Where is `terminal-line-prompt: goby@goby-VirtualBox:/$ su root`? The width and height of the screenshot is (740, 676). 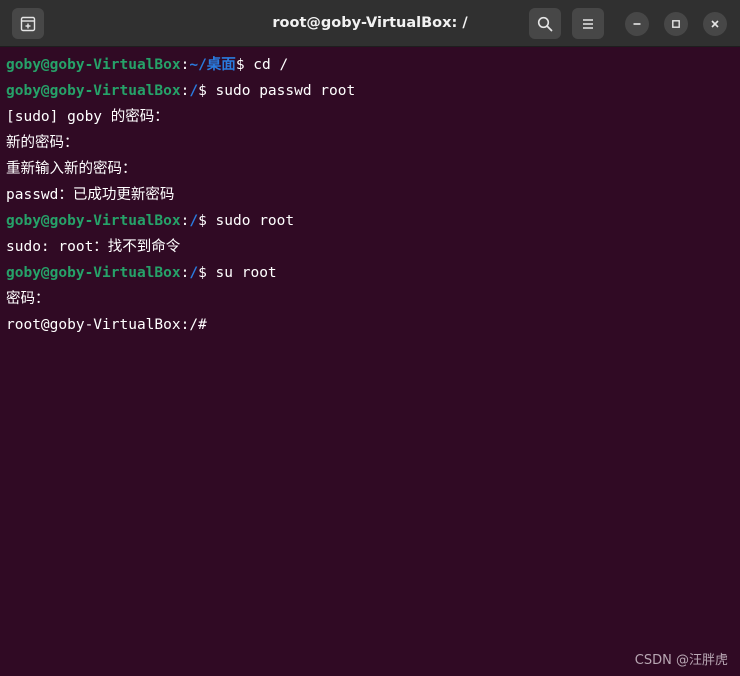 terminal-line-prompt: goby@goby-VirtualBox:/$ su root is located at coordinates (370, 273).